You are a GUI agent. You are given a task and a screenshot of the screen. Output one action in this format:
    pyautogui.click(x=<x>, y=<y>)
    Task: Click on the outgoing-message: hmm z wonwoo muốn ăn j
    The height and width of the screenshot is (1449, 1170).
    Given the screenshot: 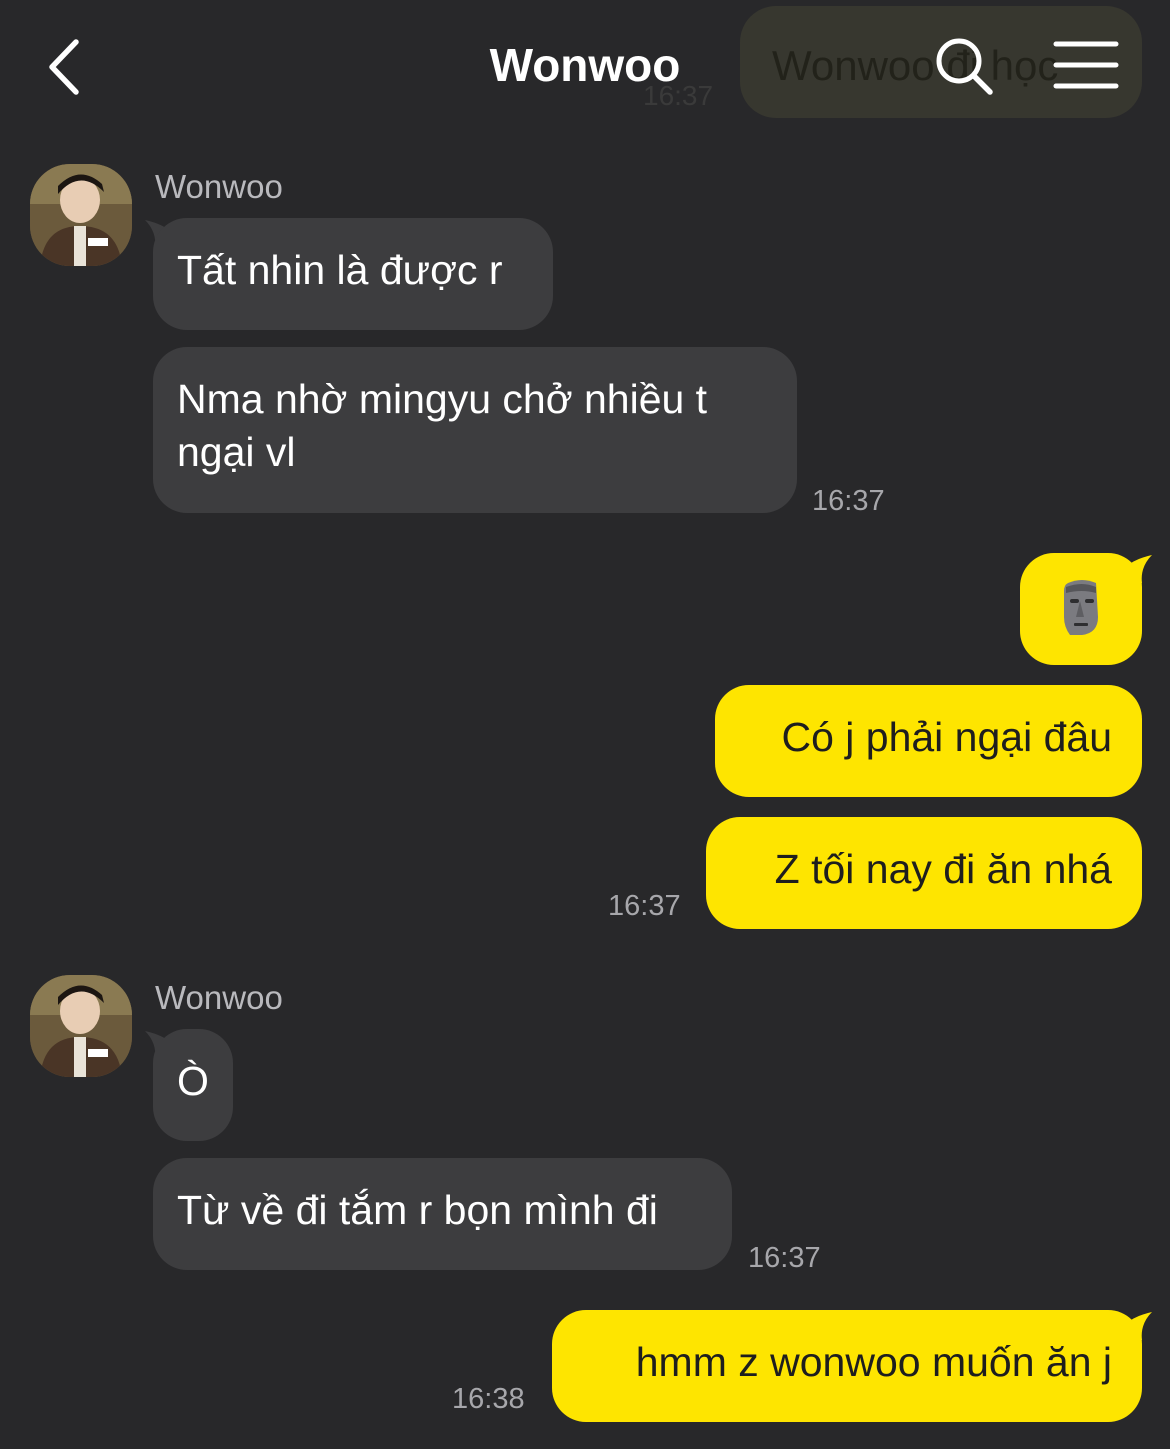 What is the action you would take?
    pyautogui.click(x=847, y=1366)
    